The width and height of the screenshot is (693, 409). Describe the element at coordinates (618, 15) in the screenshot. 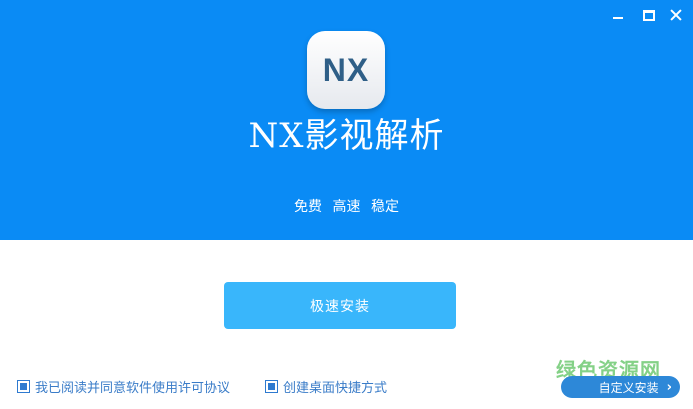

I see `minimize-button` at that location.